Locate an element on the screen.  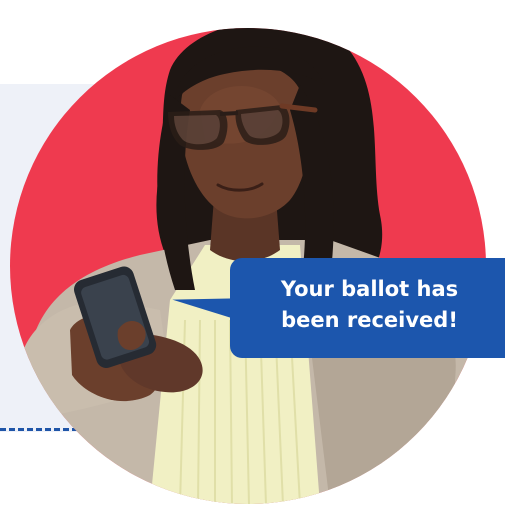
speech-bubble-line-2: been received! is located at coordinates (369, 320).